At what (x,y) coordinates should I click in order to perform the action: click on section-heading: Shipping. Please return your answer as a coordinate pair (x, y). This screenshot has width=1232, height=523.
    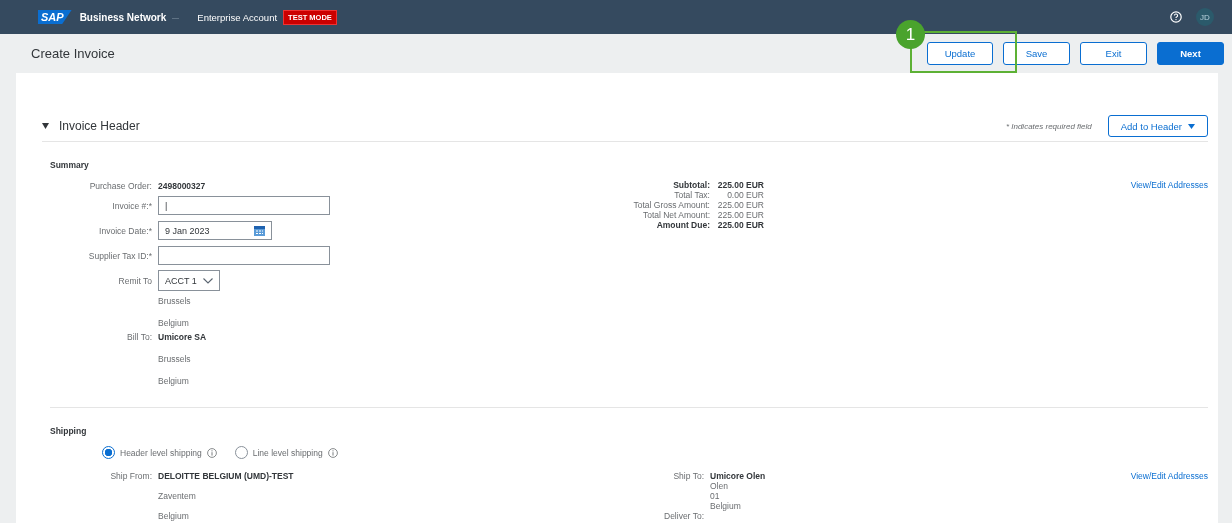
    Looking at the image, I should click on (69, 431).